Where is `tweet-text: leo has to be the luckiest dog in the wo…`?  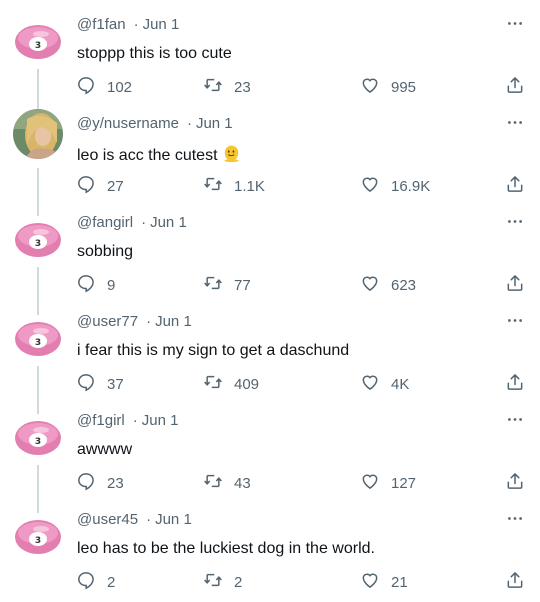 tweet-text: leo has to be the luckiest dog in the wo… is located at coordinates (226, 549).